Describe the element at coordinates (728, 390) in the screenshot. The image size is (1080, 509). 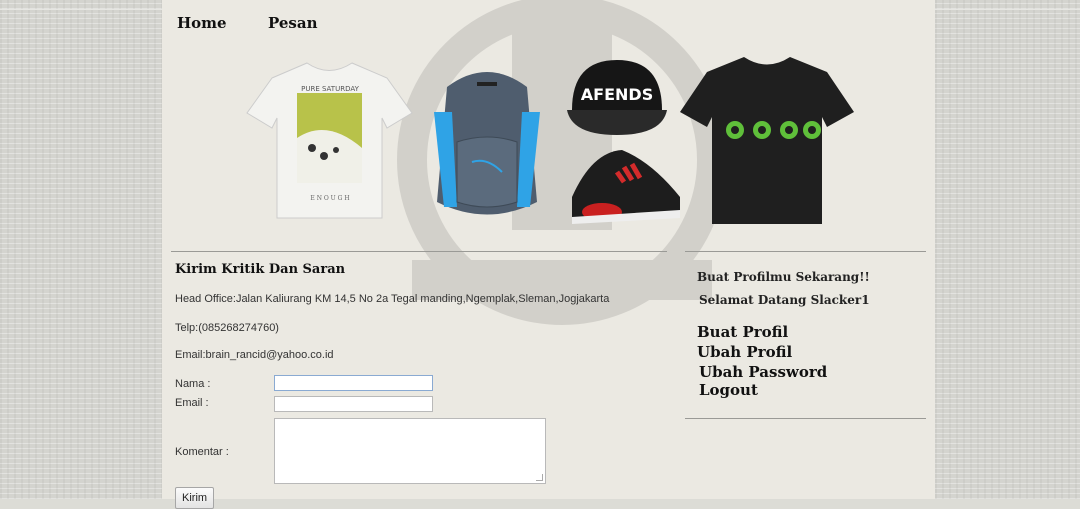
I see `logout-link: Logout` at that location.